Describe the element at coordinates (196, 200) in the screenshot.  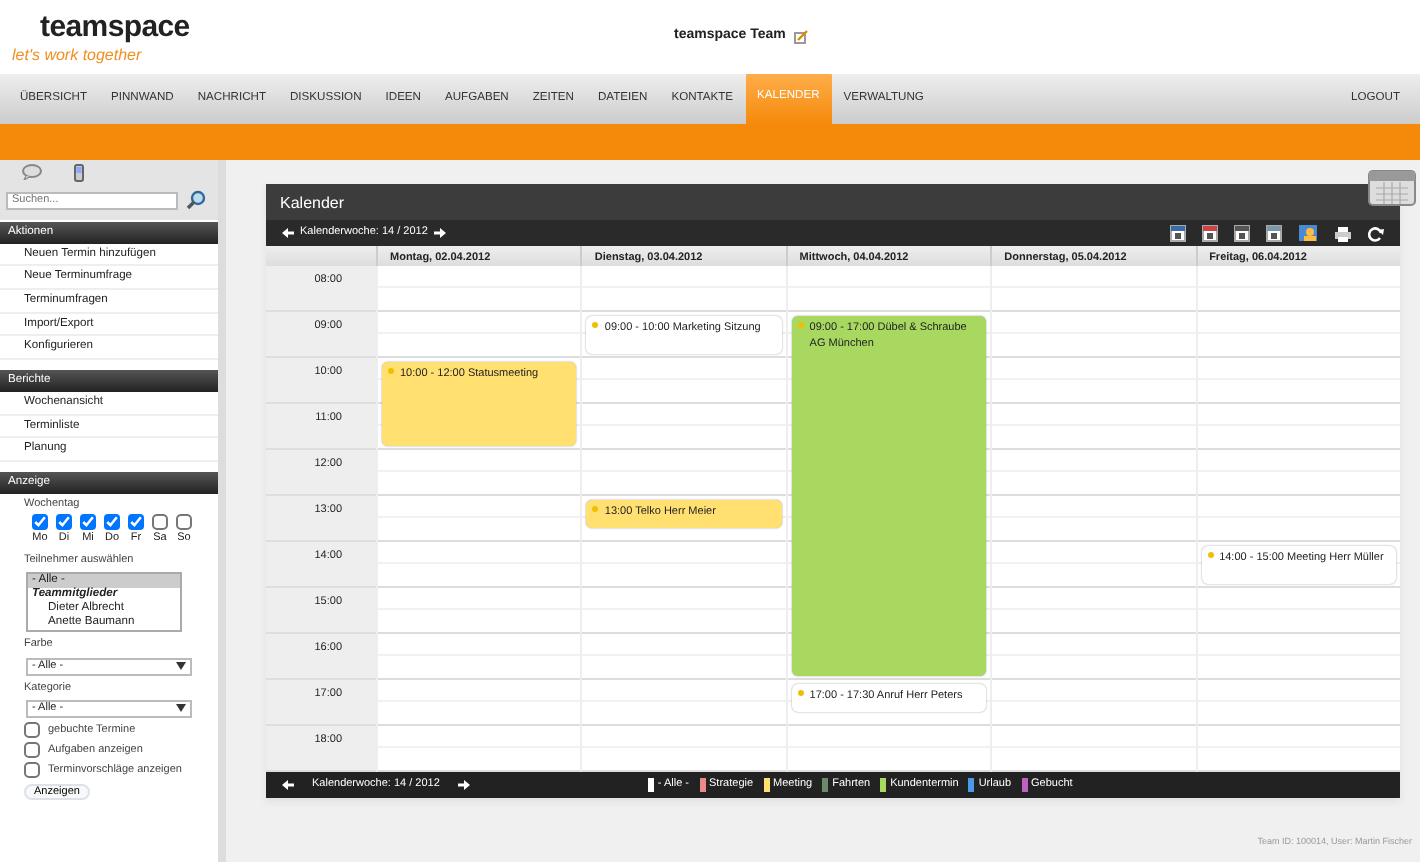
I see `search-icon` at that location.